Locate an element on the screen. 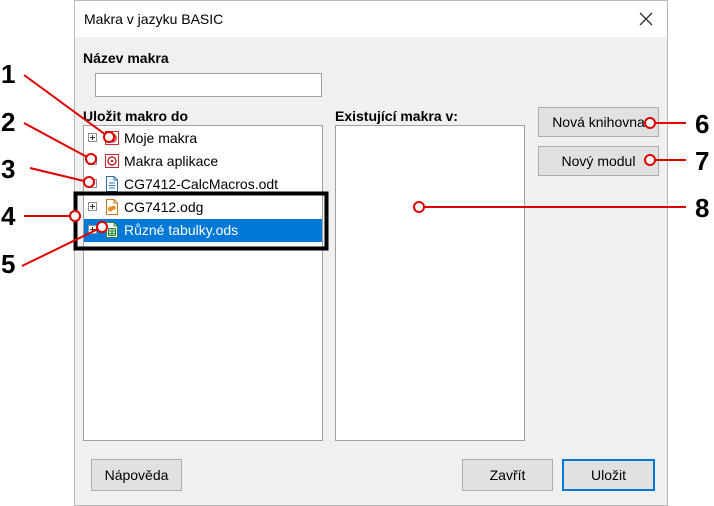 This screenshot has height=506, width=714. macro-name-label: Název makra is located at coordinates (126, 58).